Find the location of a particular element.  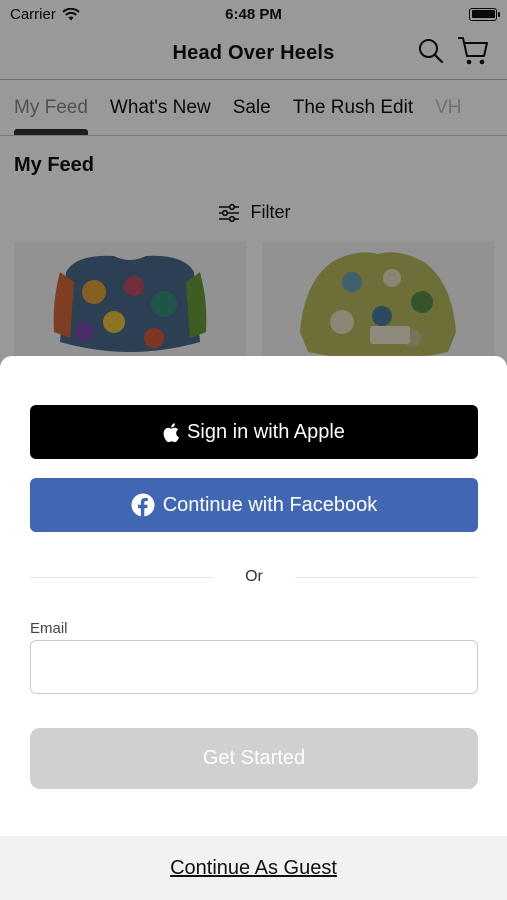

email-label: Email is located at coordinates (49, 628).